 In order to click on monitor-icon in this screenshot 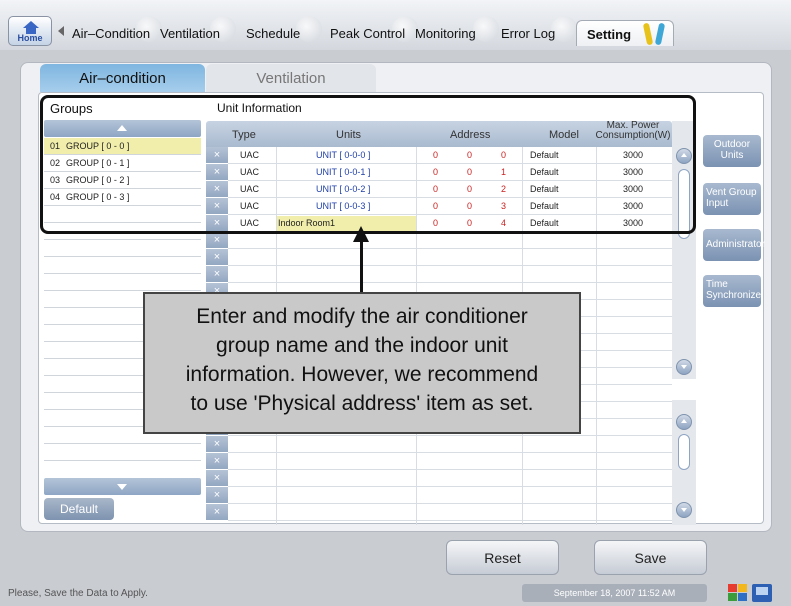, I will do `click(762, 593)`.